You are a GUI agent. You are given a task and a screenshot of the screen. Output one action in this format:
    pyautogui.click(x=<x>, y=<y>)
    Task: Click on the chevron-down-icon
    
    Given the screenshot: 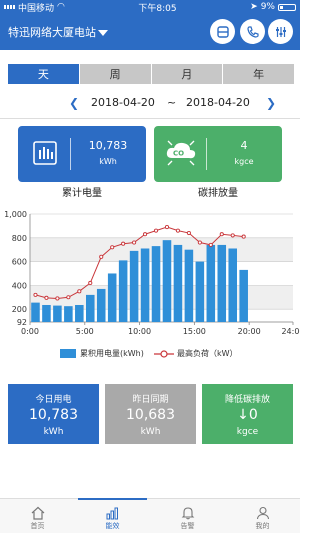 What is the action you would take?
    pyautogui.click(x=103, y=33)
    